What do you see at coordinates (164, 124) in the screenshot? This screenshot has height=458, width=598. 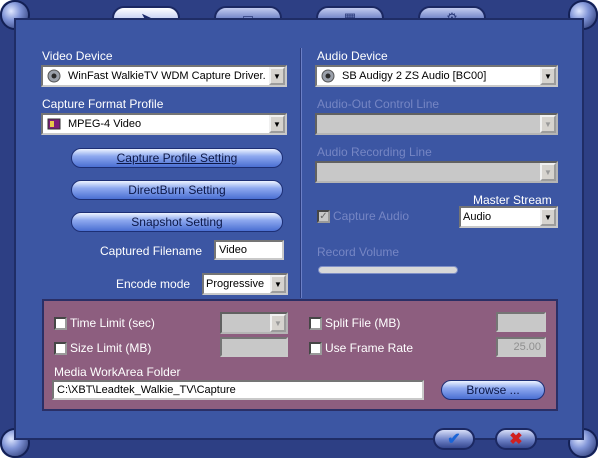 I see `capture-format-profile-select: MPEG-4 Video ▼` at bounding box center [164, 124].